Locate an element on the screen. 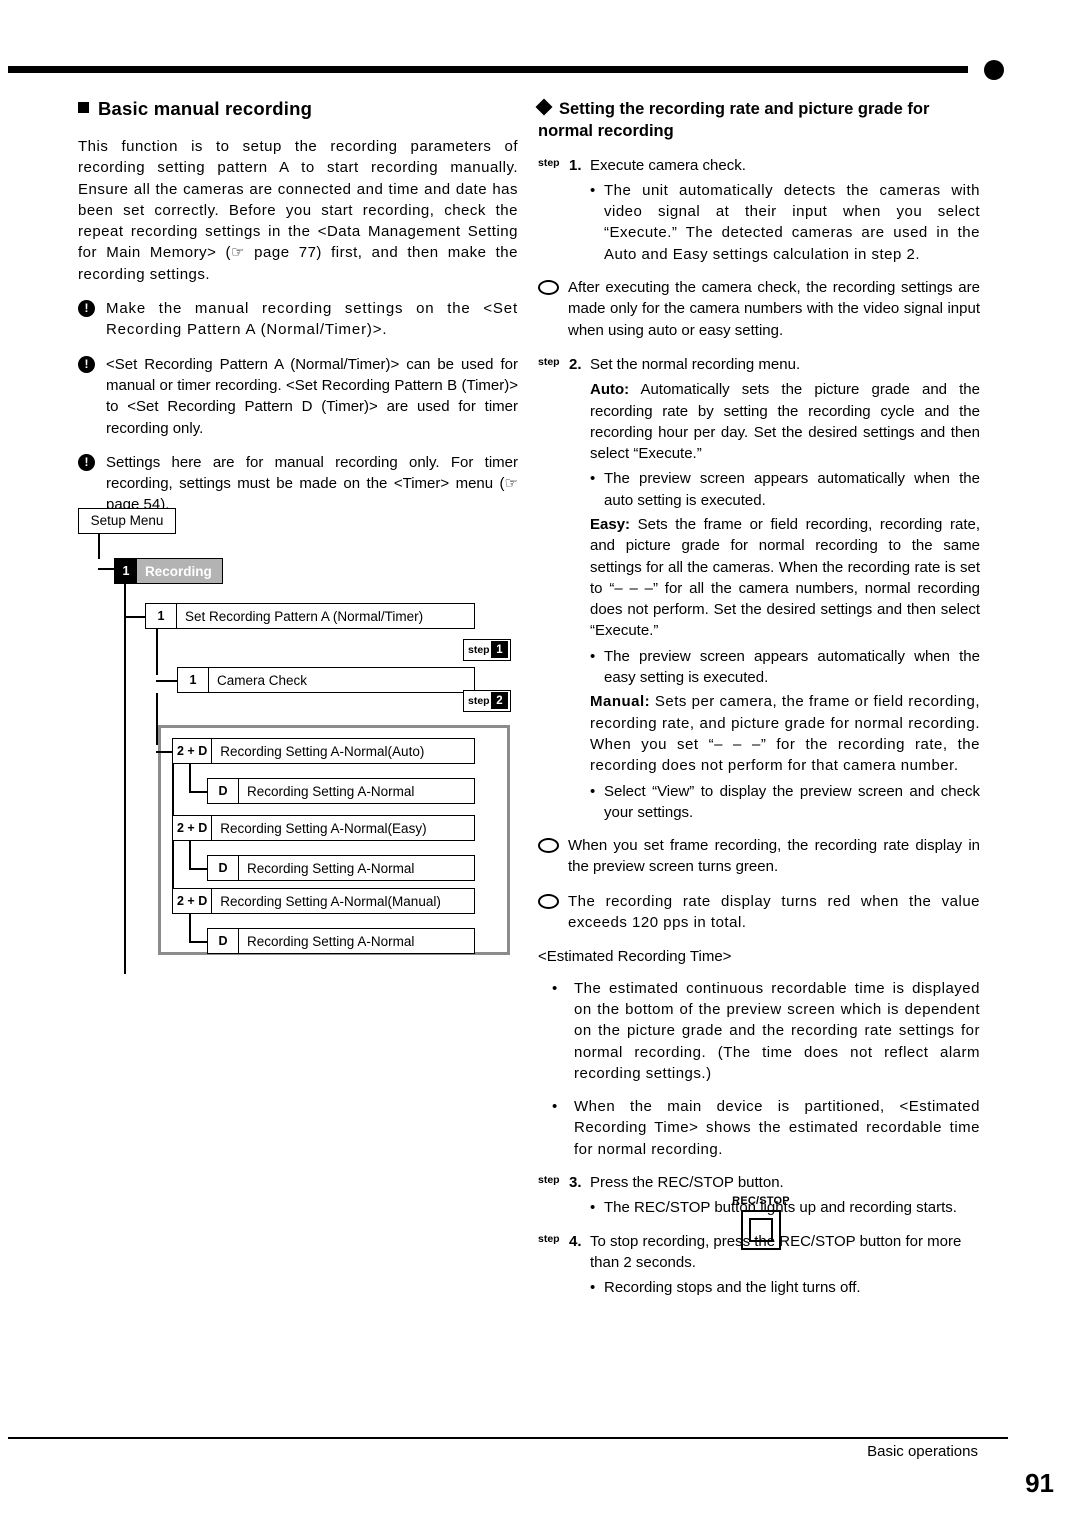 This screenshot has height=1527, width=1080. square-bullet-icon is located at coordinates (83, 107).